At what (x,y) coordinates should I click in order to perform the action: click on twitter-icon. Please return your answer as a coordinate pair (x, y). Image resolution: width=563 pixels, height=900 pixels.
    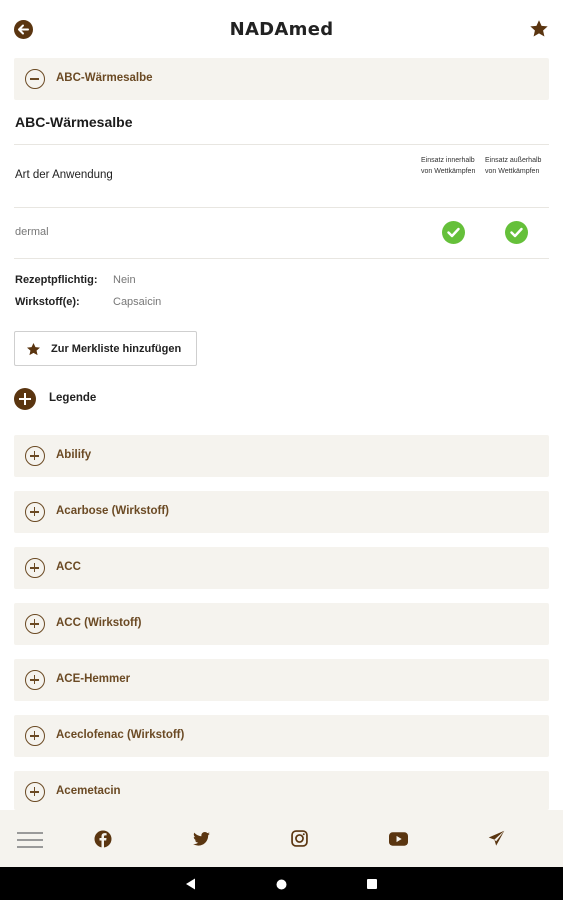
    Looking at the image, I should click on (201, 839).